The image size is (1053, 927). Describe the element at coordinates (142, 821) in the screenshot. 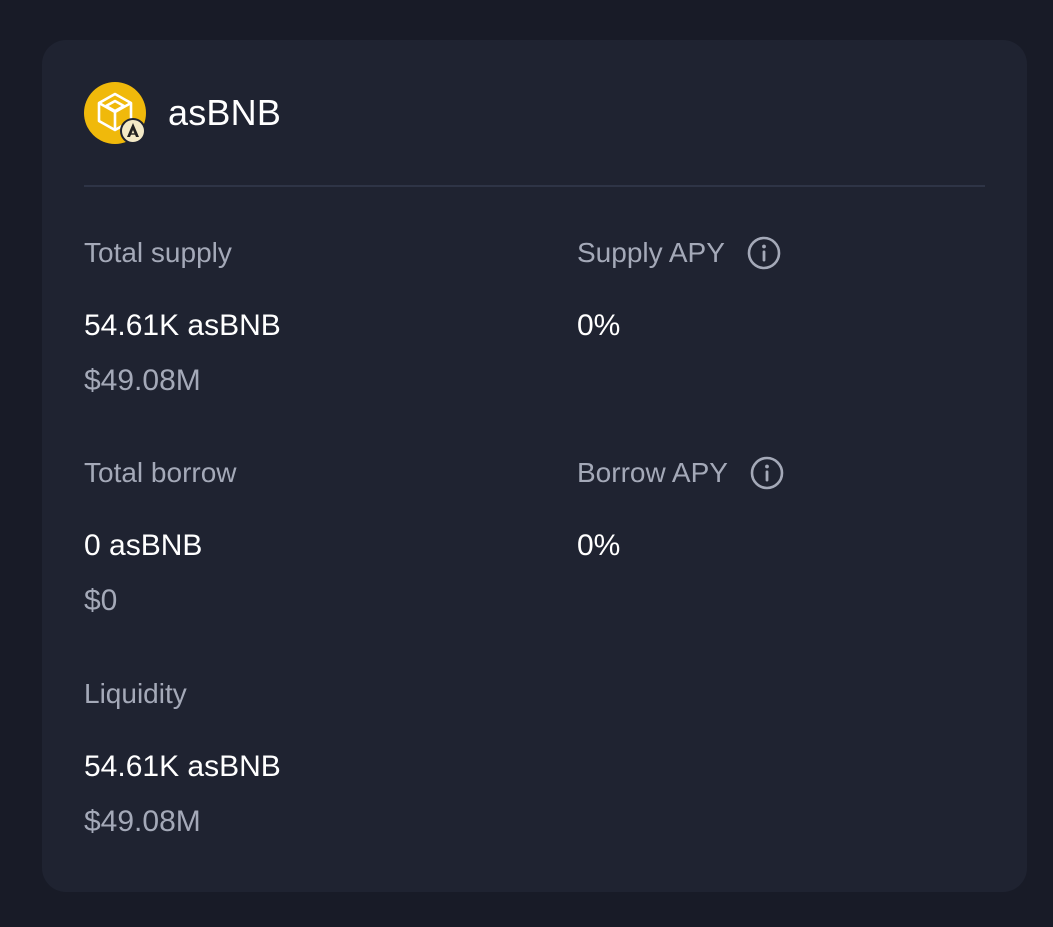

I see `liquidity-usd: $49.08M` at that location.